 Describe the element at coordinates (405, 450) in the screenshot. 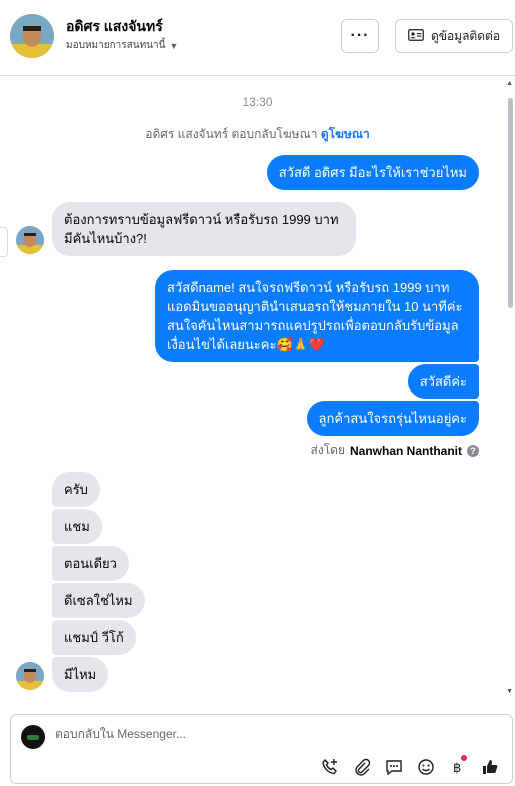

I see `sent-by-name: Nanwhan Nanthanit` at that location.